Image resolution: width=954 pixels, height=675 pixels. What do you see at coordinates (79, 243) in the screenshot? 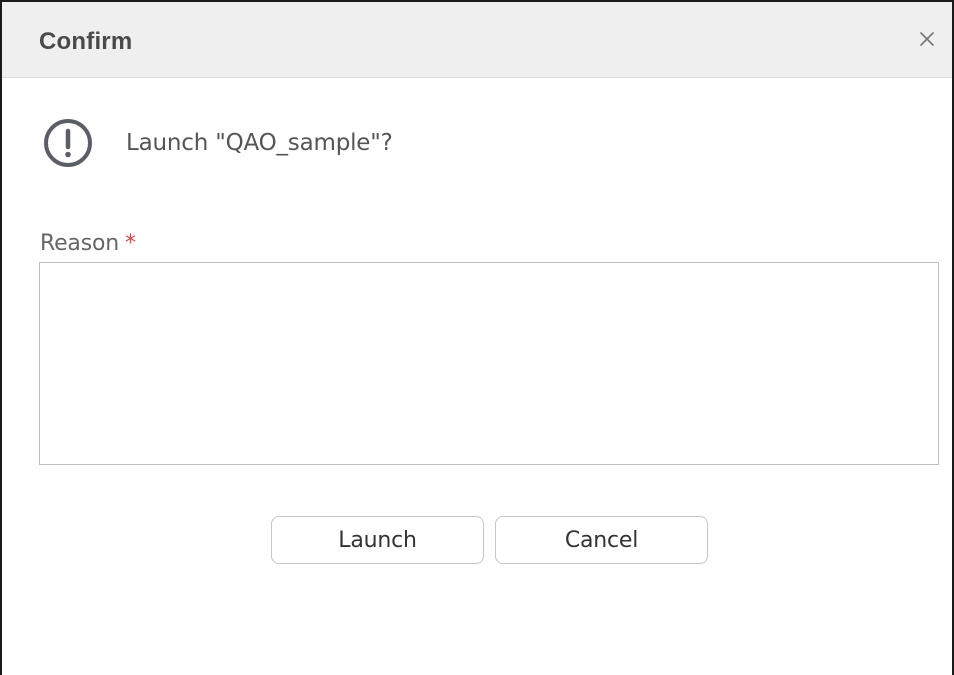
I see `reason-label-text: Reason` at bounding box center [79, 243].